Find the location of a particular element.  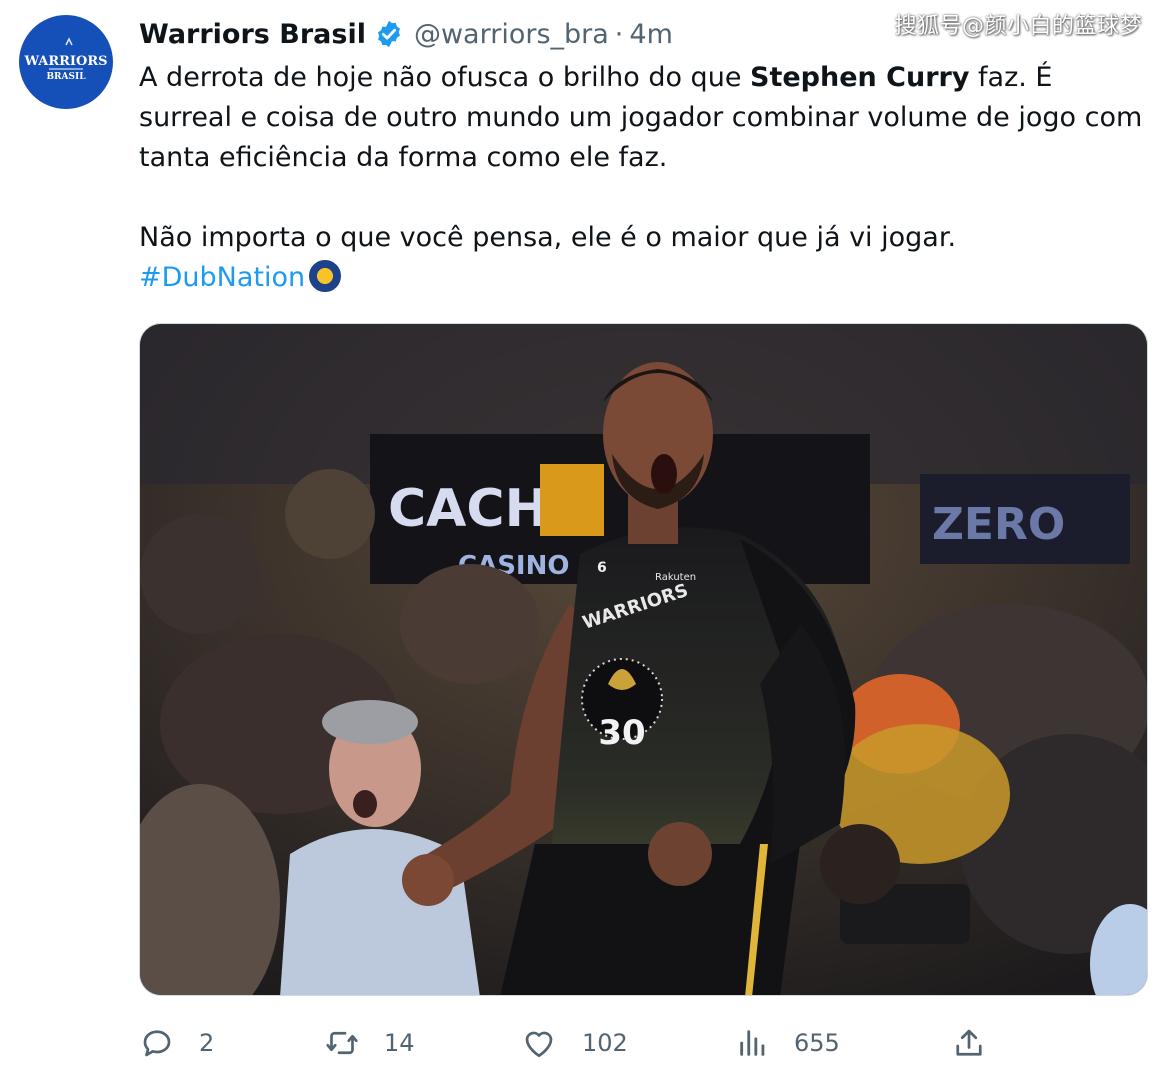

warriors-brasil-logo: WARRIORS BRASIL is located at coordinates (65, 59).